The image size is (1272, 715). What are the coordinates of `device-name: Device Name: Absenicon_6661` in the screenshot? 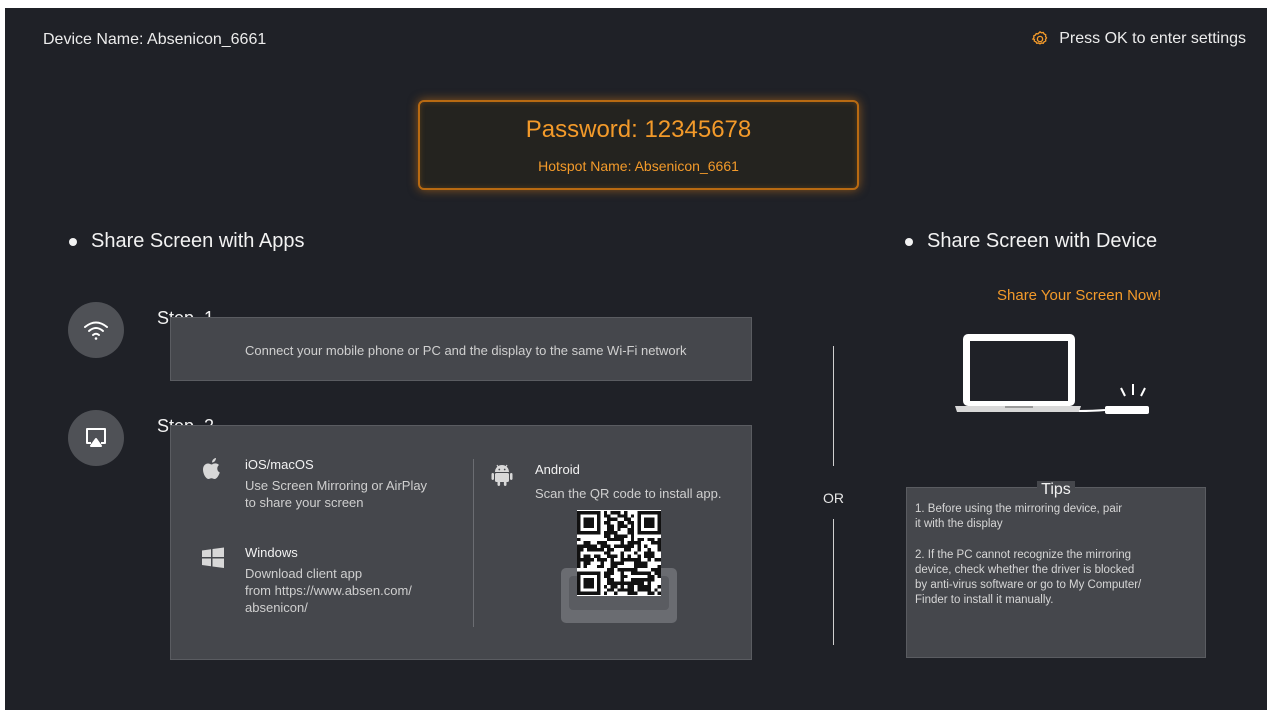 It's located at (155, 39).